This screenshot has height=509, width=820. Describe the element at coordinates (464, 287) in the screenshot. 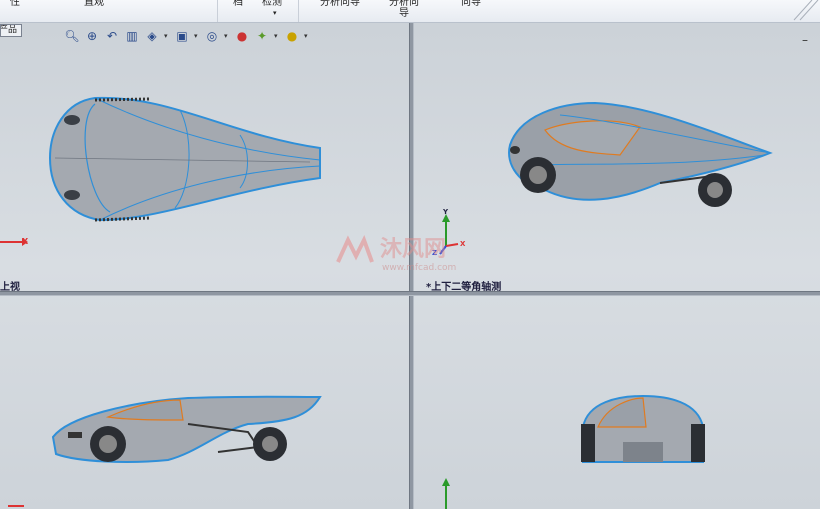

I see `viewport-label-isometric: *上下二等角轴测` at that location.